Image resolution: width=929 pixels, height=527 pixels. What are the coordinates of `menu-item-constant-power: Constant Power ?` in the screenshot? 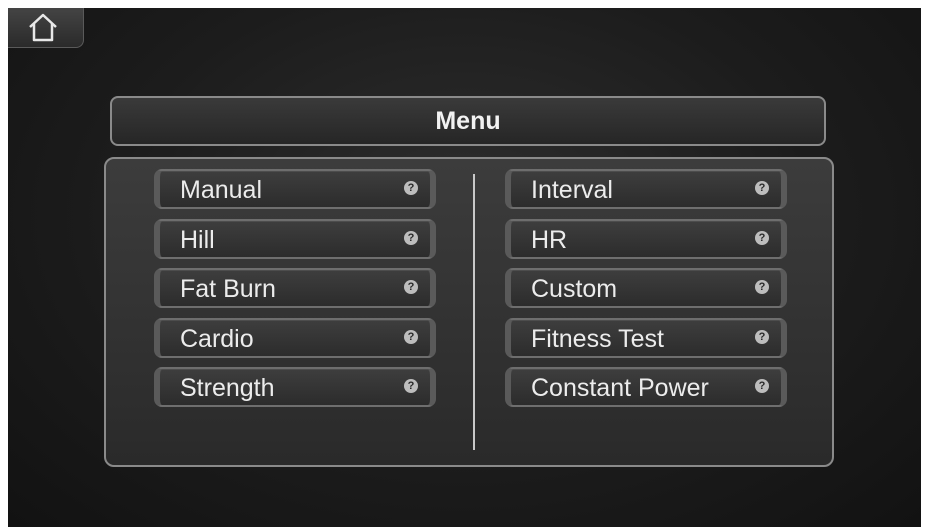 It's located at (646, 387).